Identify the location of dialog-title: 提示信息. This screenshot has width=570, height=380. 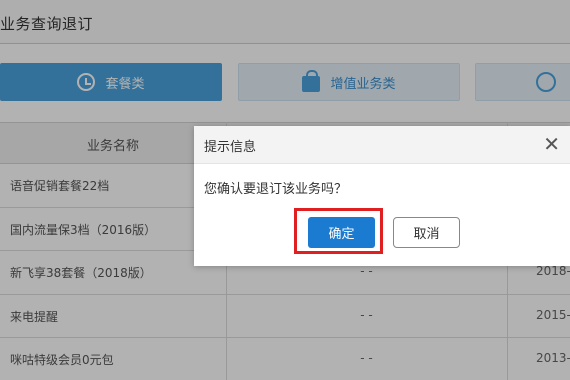
(230, 147).